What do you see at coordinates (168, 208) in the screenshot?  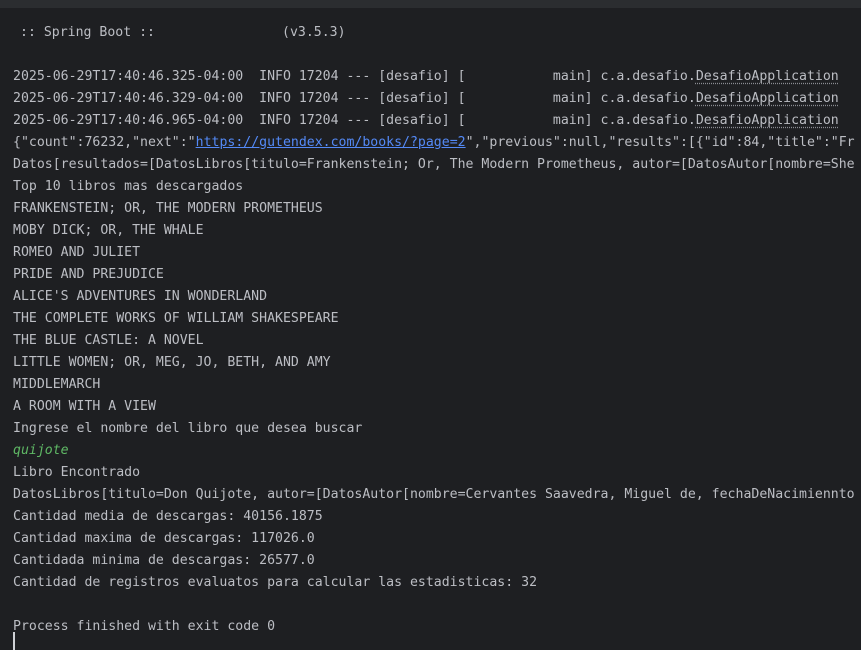 I see `top-book-item: FRANKENSTEIN; OR, THE MODERN PROMETHEUS` at bounding box center [168, 208].